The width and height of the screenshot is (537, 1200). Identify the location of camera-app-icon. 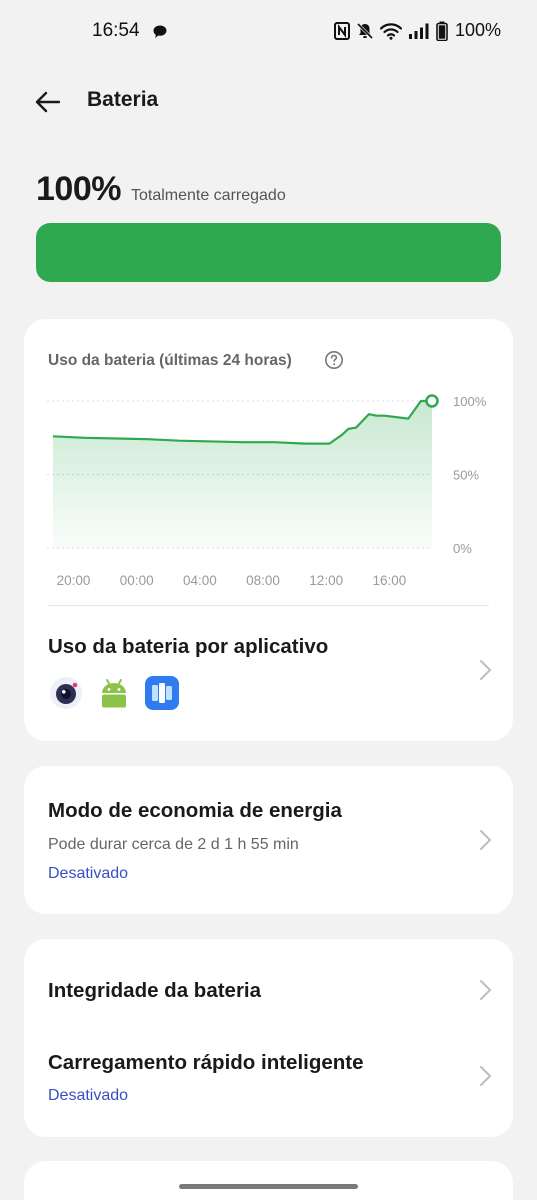
(66, 693).